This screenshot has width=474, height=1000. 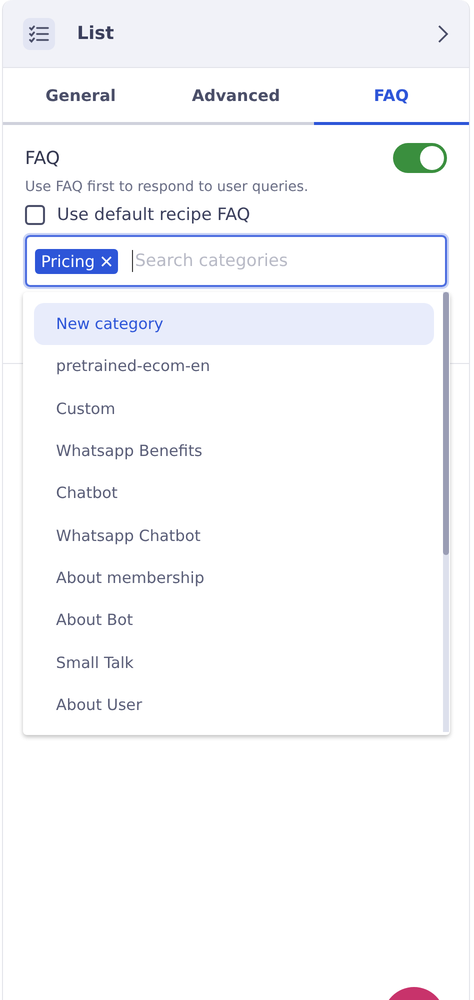 I want to click on category-search-field: Pricing Search categories, so click(x=236, y=261).